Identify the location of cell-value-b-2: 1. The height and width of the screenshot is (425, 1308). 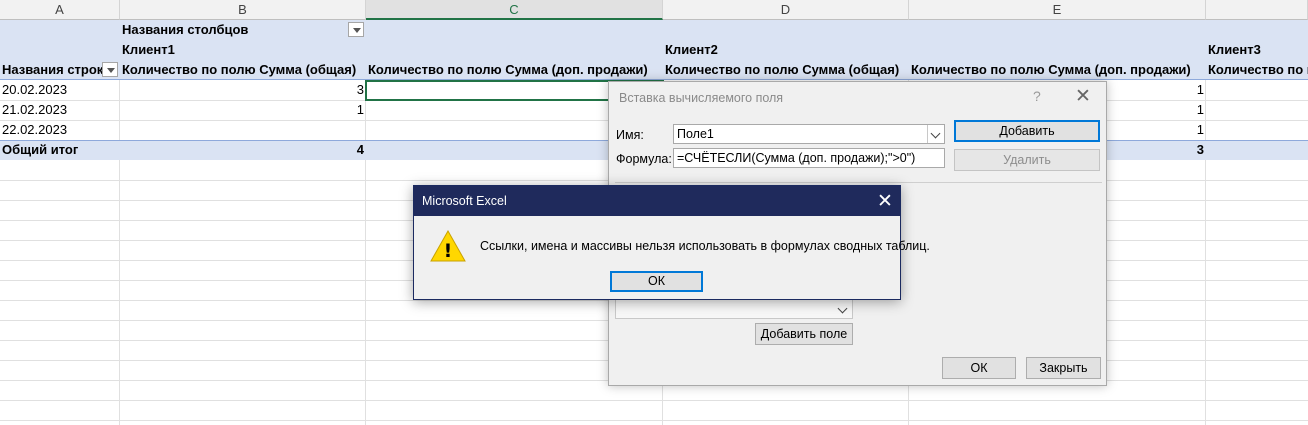
(243, 110).